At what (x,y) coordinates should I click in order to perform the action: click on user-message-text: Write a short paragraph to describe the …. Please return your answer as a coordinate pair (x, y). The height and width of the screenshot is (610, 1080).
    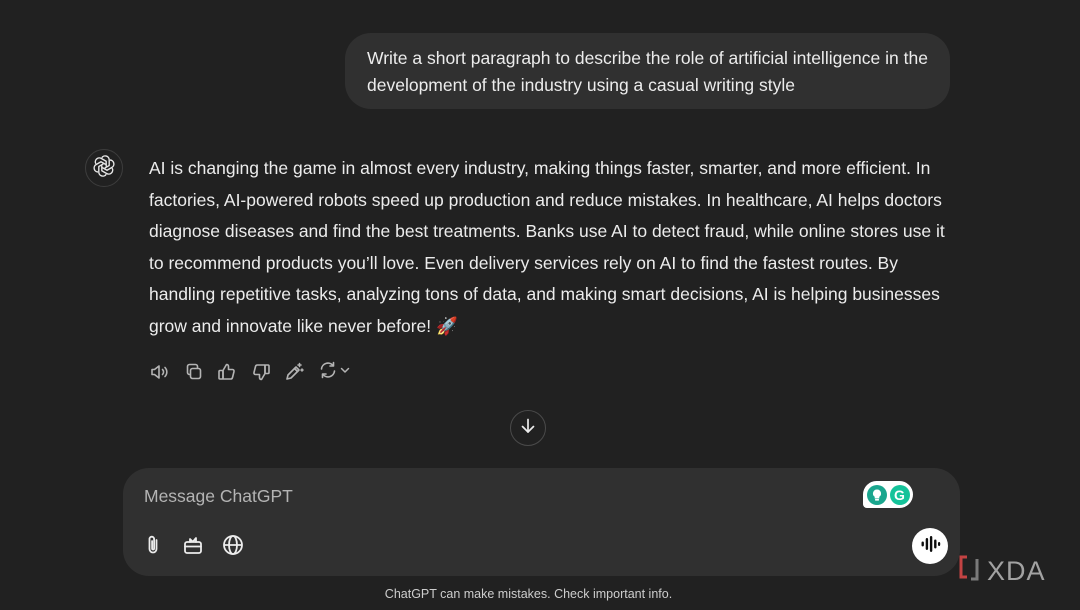
    Looking at the image, I should click on (647, 71).